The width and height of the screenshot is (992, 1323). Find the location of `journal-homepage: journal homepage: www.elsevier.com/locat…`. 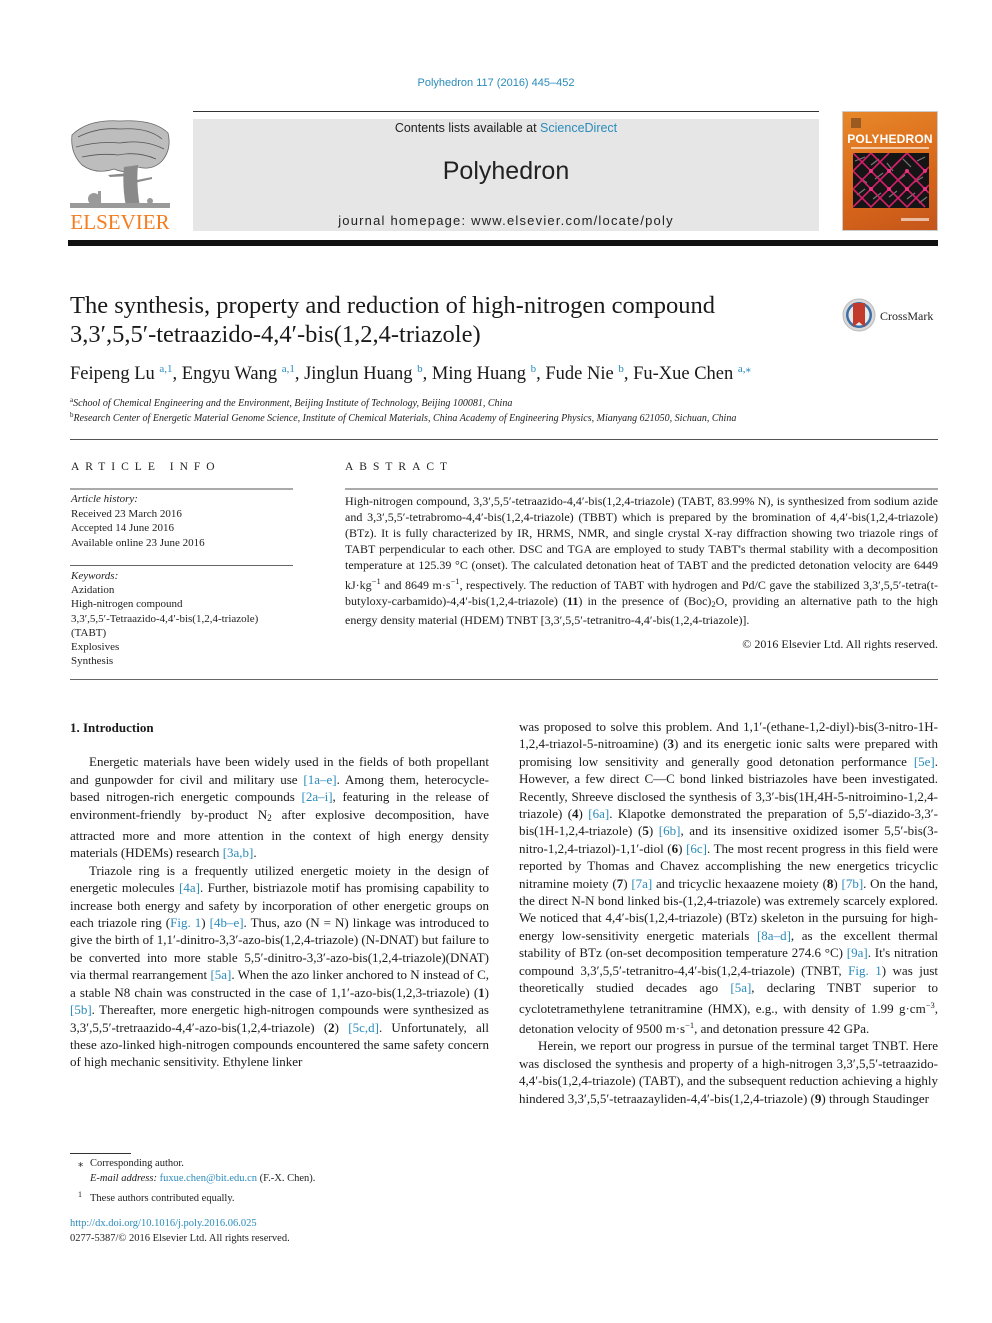

journal-homepage: journal homepage: www.elsevier.com/locat… is located at coordinates (506, 220).